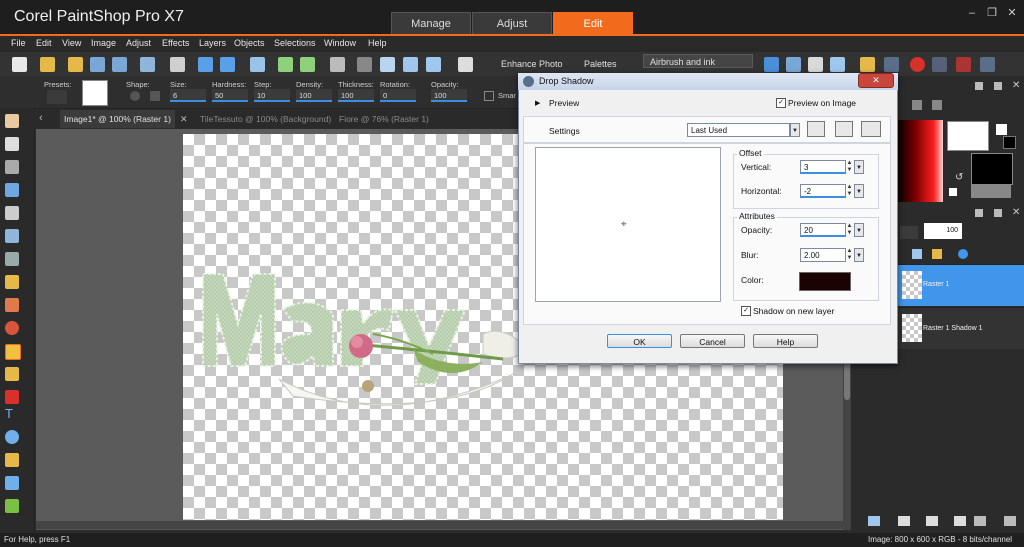  Describe the element at coordinates (849, 191) in the screenshot. I see `horizontal-spinner: ▲ ▼` at that location.